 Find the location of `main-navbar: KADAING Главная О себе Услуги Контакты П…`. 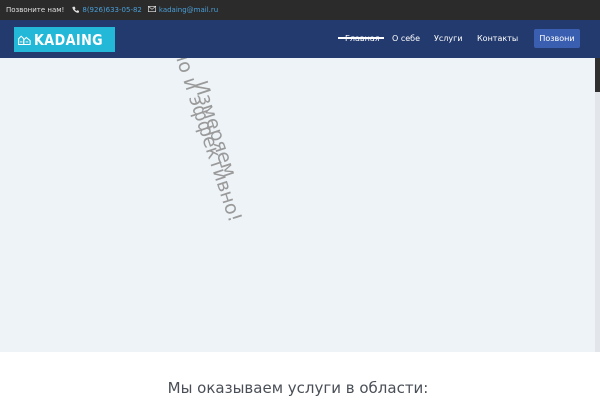

main-navbar: KADAING Главная О себе Услуги Контакты П… is located at coordinates (300, 39).